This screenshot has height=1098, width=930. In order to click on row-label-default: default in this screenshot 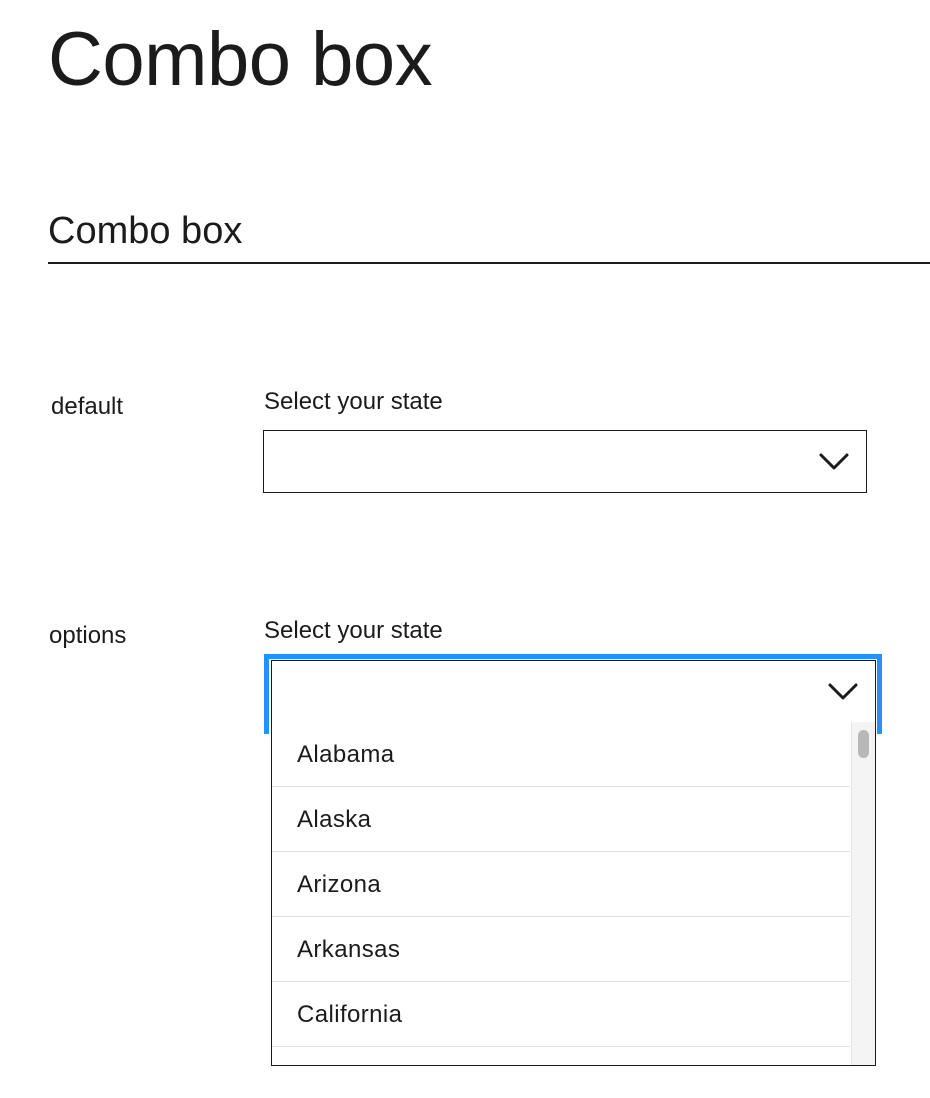, I will do `click(87, 406)`.